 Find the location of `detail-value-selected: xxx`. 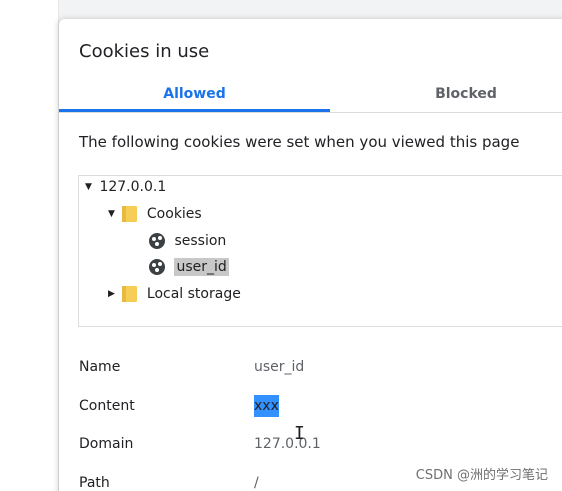

detail-value-selected: xxx is located at coordinates (266, 406).